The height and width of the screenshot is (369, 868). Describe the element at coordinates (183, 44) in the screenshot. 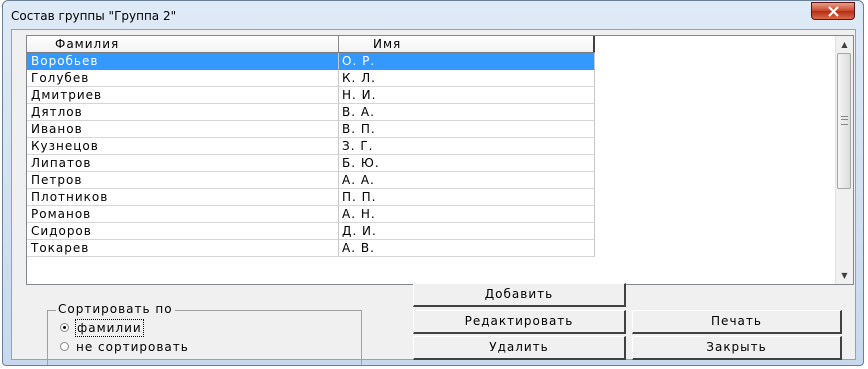

I see `column-header-surname: Фамилия` at that location.